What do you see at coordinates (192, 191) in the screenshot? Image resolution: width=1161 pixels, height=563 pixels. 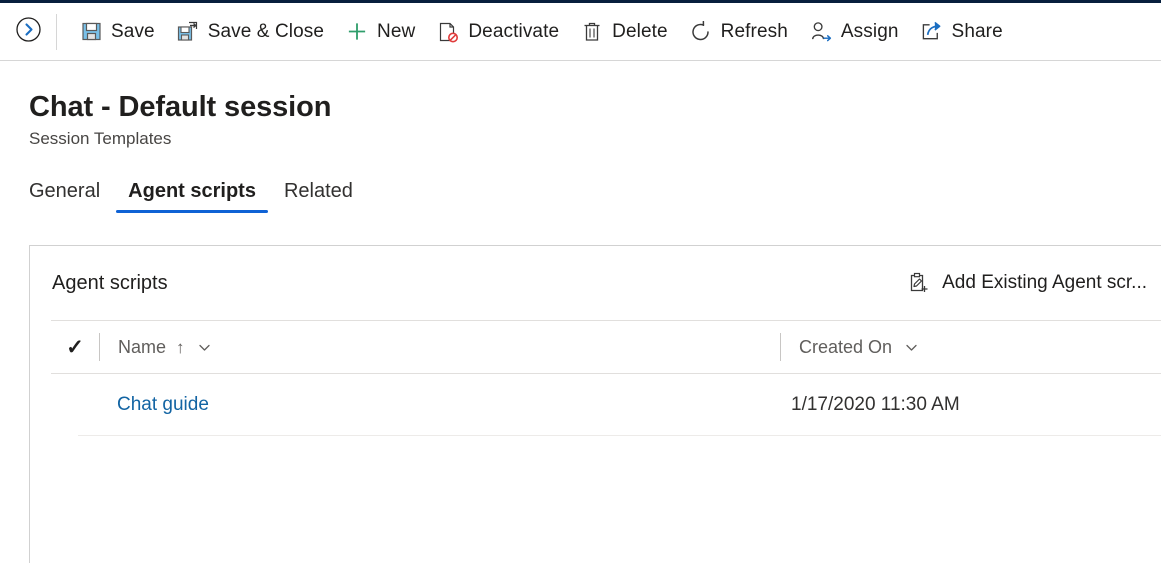 I see `tab-agent-scripts-label: Agent scripts` at bounding box center [192, 191].